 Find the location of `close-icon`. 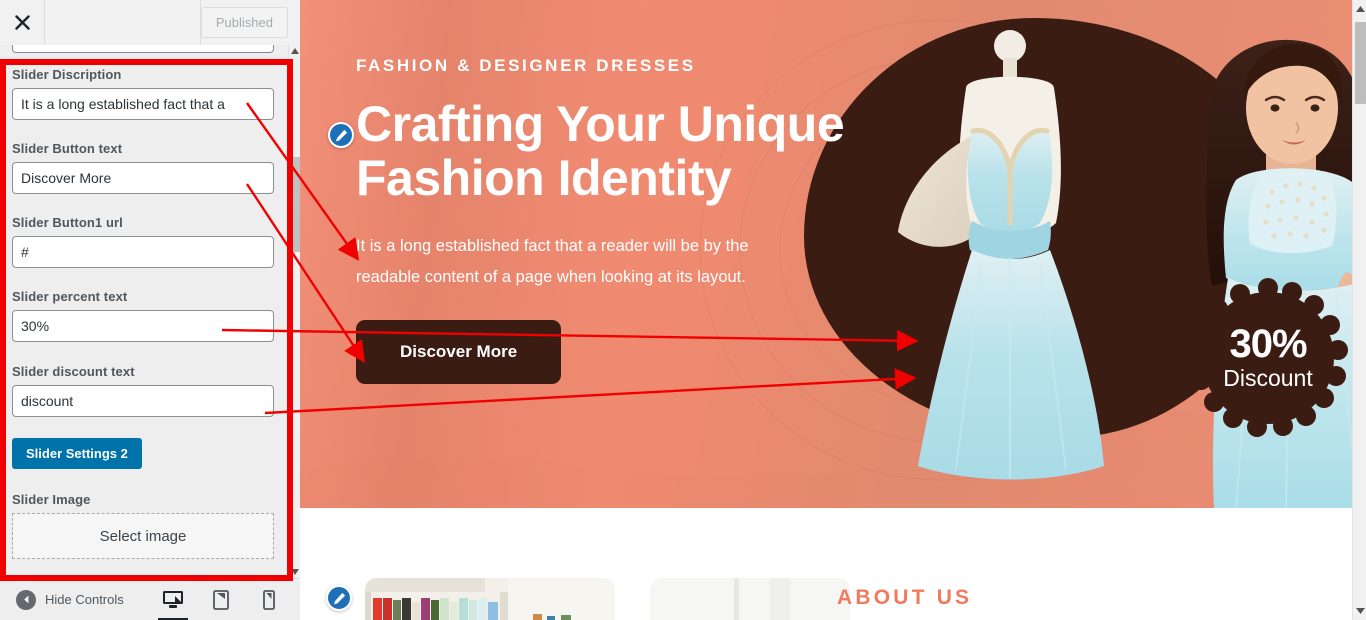

close-icon is located at coordinates (22, 22).